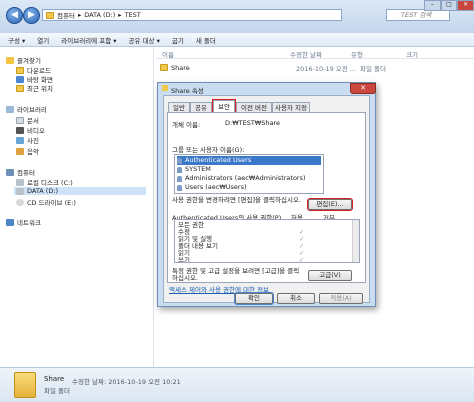  Describe the element at coordinates (241, 246) in the screenshot. I see `permission-row: 폴더 내용 보기 ✓` at that location.